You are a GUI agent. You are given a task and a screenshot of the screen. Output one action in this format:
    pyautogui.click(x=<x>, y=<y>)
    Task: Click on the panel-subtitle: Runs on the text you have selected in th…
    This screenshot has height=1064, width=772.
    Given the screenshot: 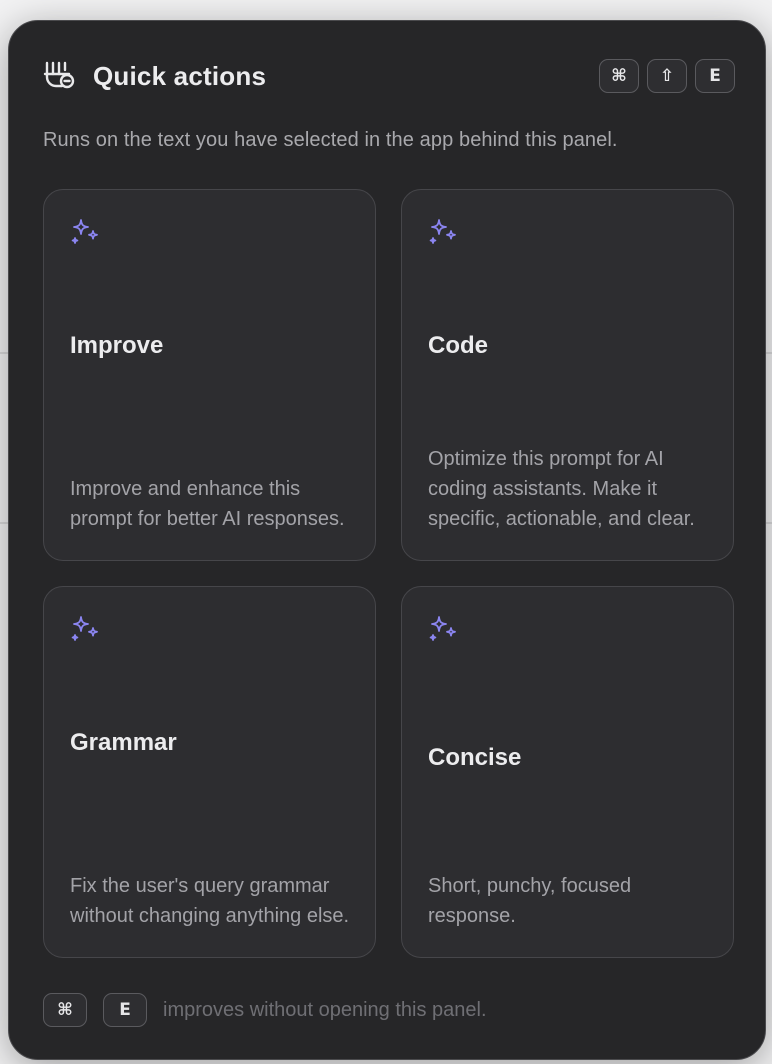 What is the action you would take?
    pyautogui.click(x=330, y=140)
    